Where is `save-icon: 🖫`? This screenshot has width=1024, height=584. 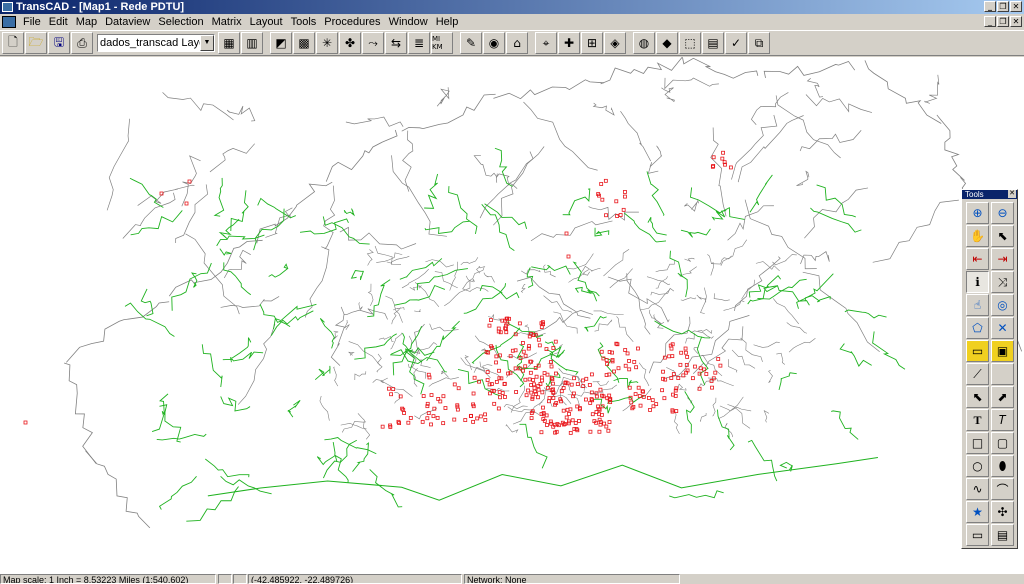
save-icon: 🖫 is located at coordinates (59, 43).